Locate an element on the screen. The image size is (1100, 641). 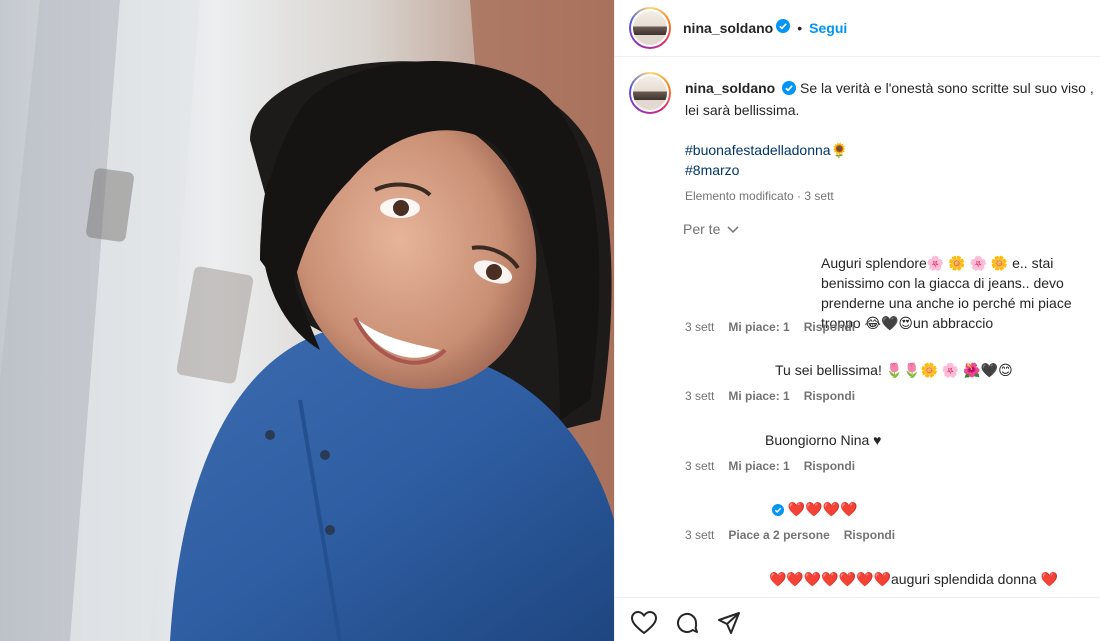
hashtag-link: #buonafestadelladonna🌻 is located at coordinates (892, 150).